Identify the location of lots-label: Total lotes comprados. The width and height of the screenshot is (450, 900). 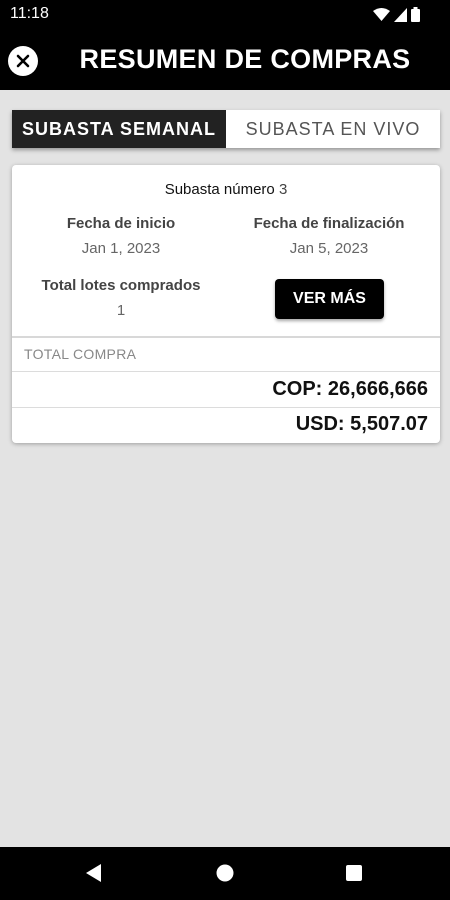
(121, 285).